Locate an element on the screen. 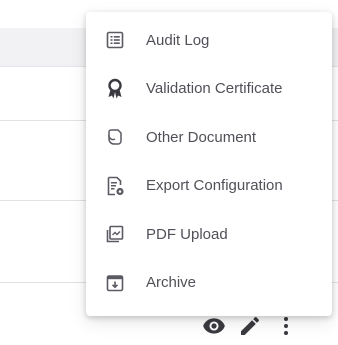 Image resolution: width=338 pixels, height=345 pixels. menu-item-other-document: Other Document is located at coordinates (209, 137).